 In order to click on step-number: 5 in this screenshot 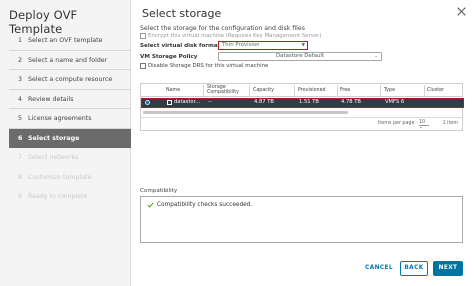, I will do `click(20, 118)`.